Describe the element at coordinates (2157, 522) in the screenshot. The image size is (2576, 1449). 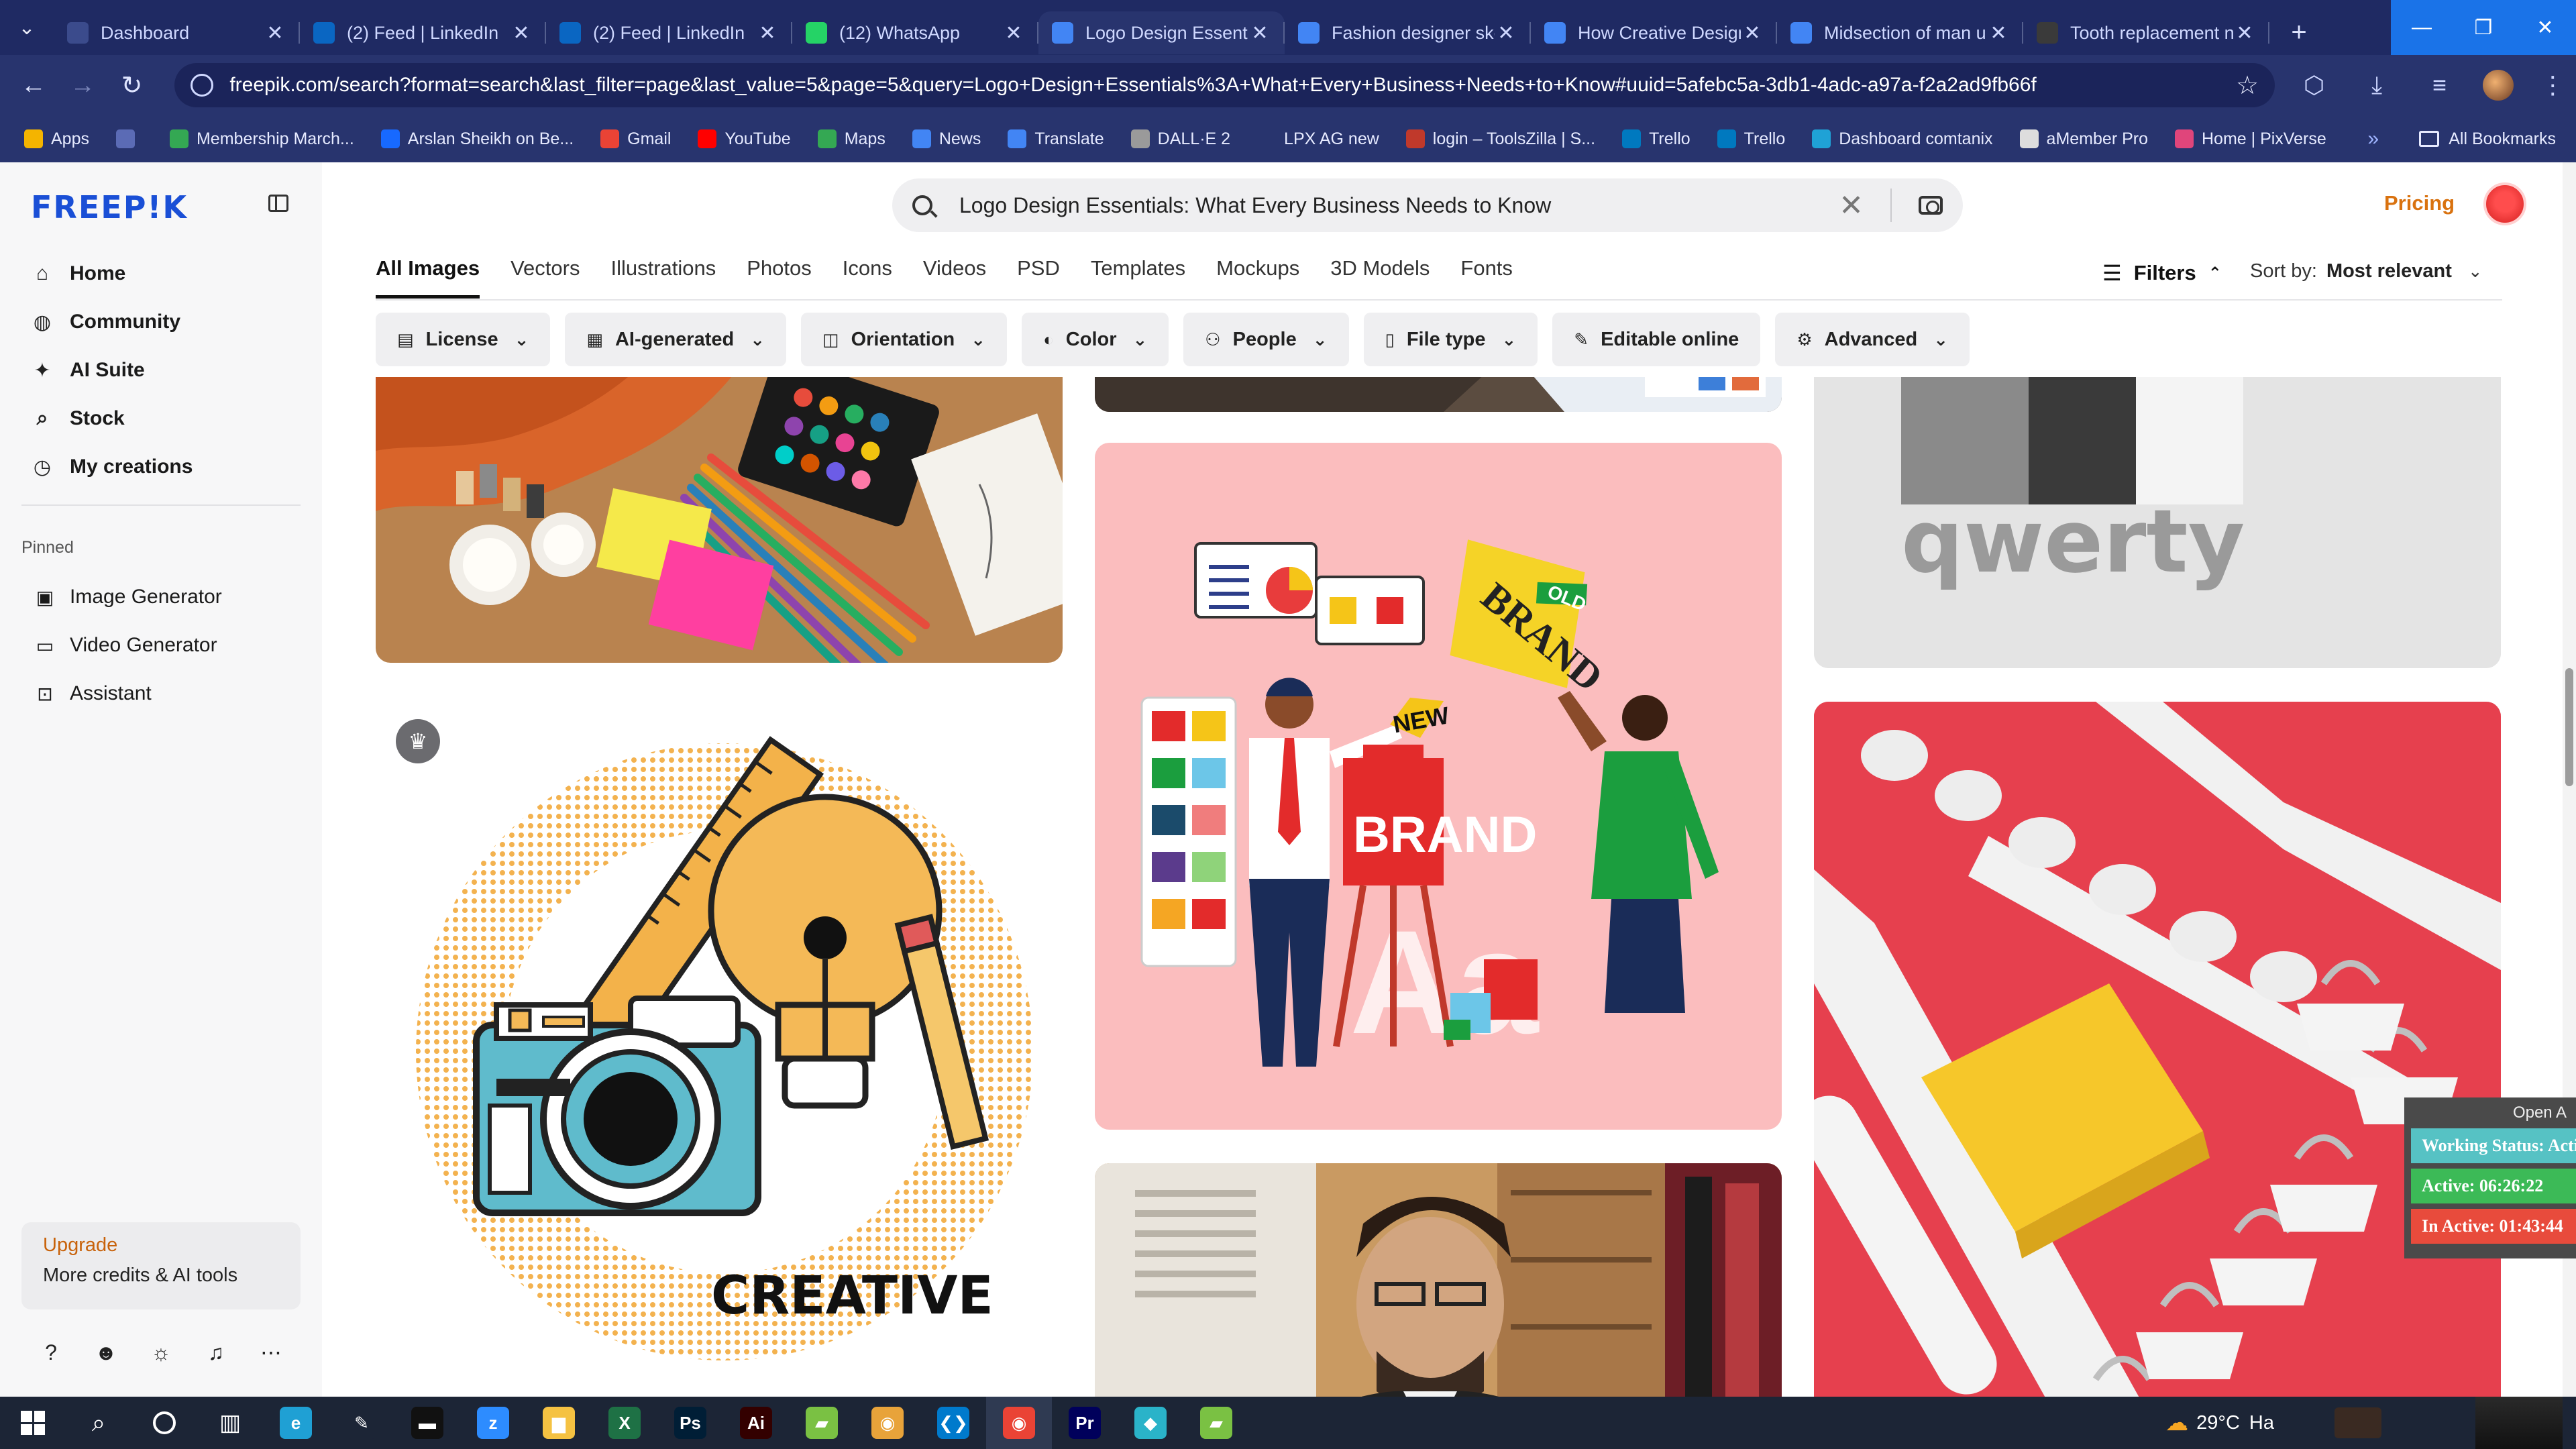
I see `result-card-qwerty: qwerty` at that location.